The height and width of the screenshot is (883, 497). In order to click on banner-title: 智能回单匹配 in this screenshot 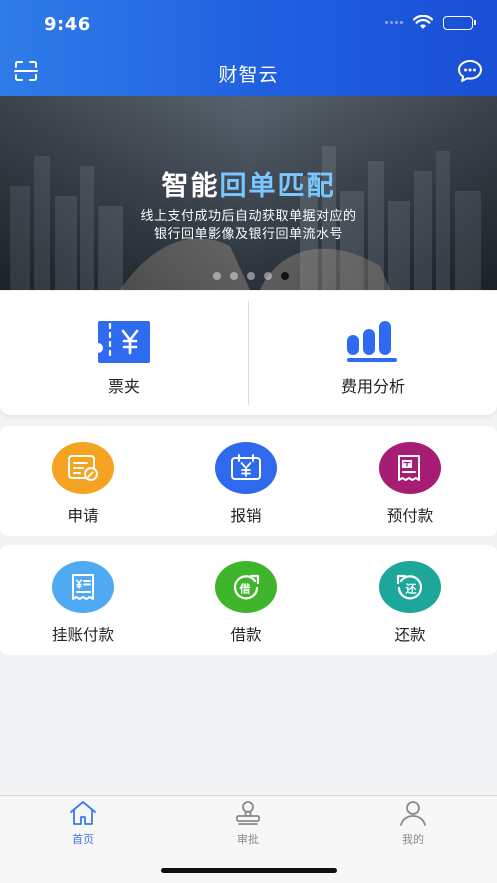, I will do `click(248, 186)`.